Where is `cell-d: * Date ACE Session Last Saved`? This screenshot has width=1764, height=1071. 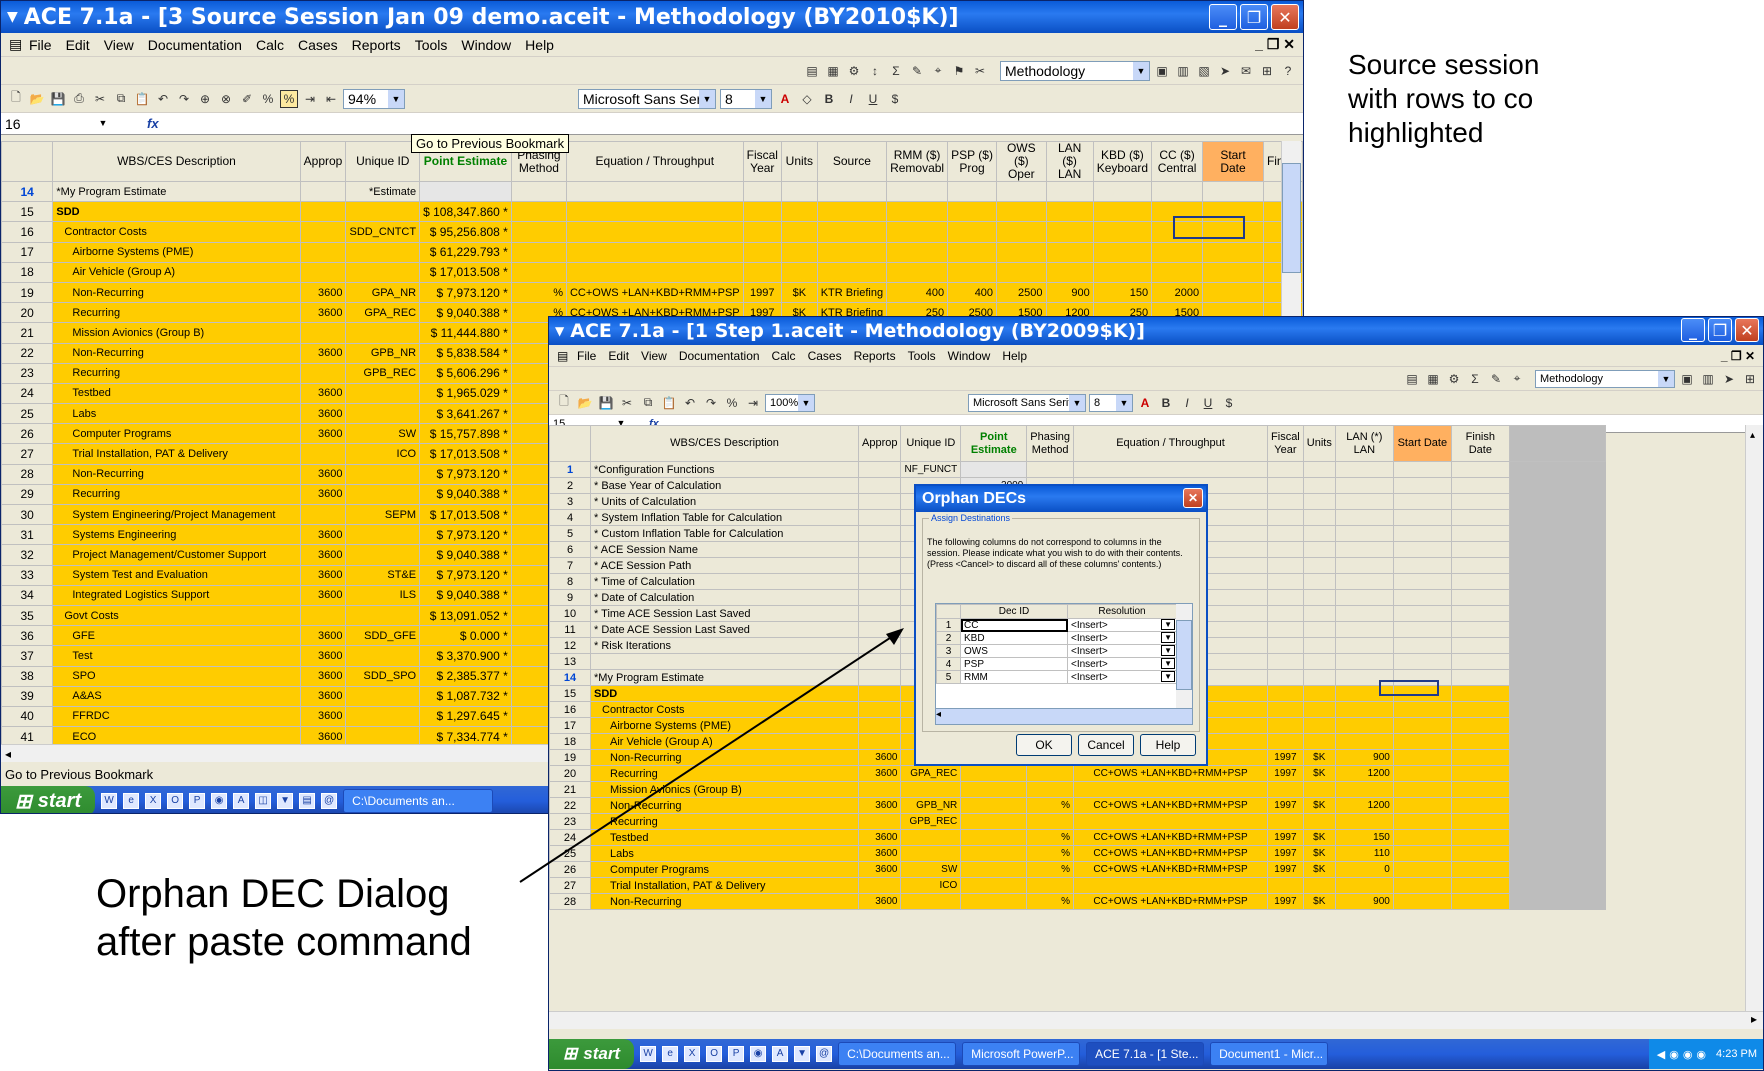 cell-d: * Date ACE Session Last Saved is located at coordinates (724, 629).